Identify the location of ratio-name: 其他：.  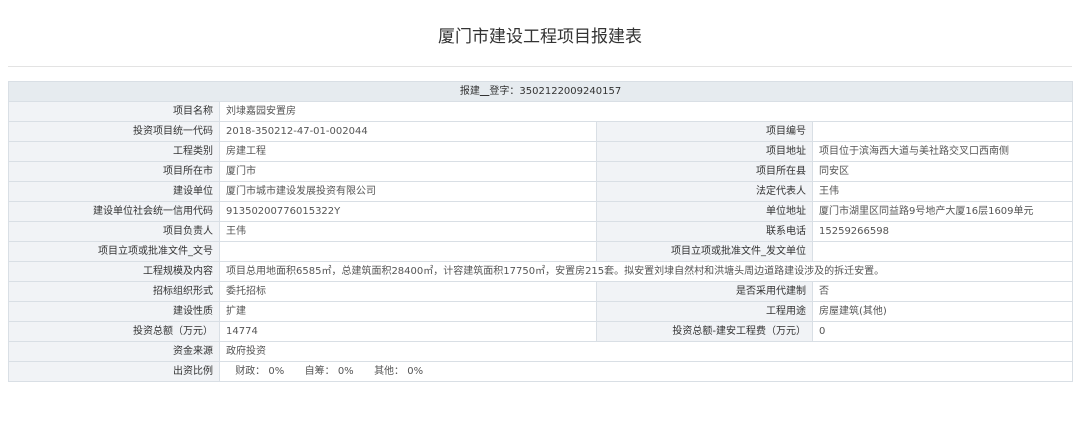
(389, 371).